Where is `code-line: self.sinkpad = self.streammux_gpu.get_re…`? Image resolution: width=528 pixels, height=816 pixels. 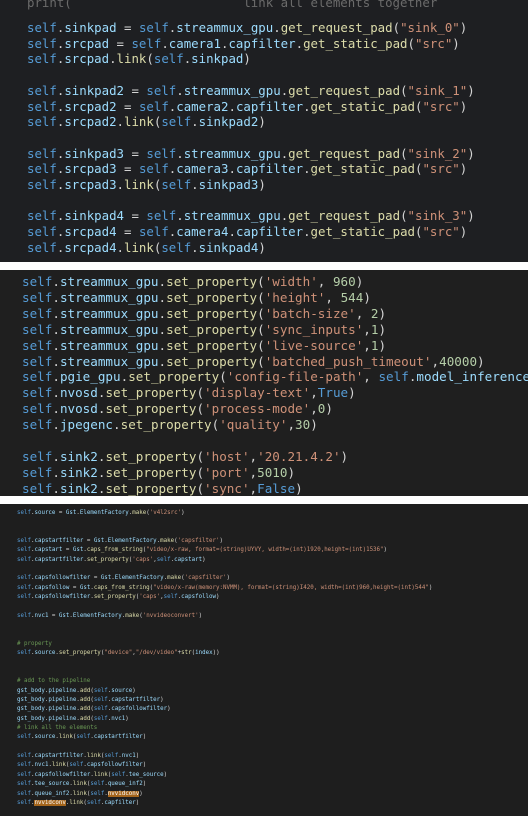
code-line: self.sinkpad = self.streammux_gpu.get_re… is located at coordinates (247, 27).